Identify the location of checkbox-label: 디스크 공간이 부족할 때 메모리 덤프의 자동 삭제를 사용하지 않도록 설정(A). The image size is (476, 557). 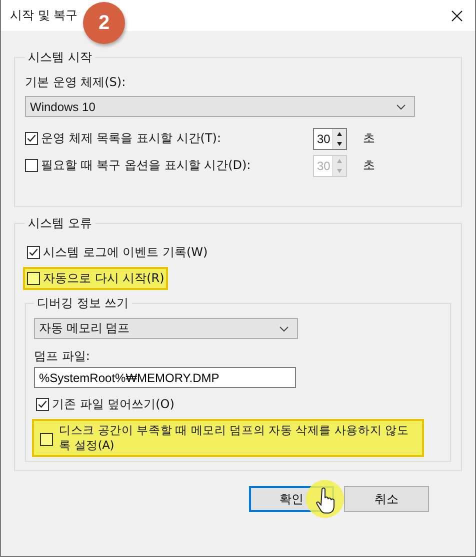
(234, 438).